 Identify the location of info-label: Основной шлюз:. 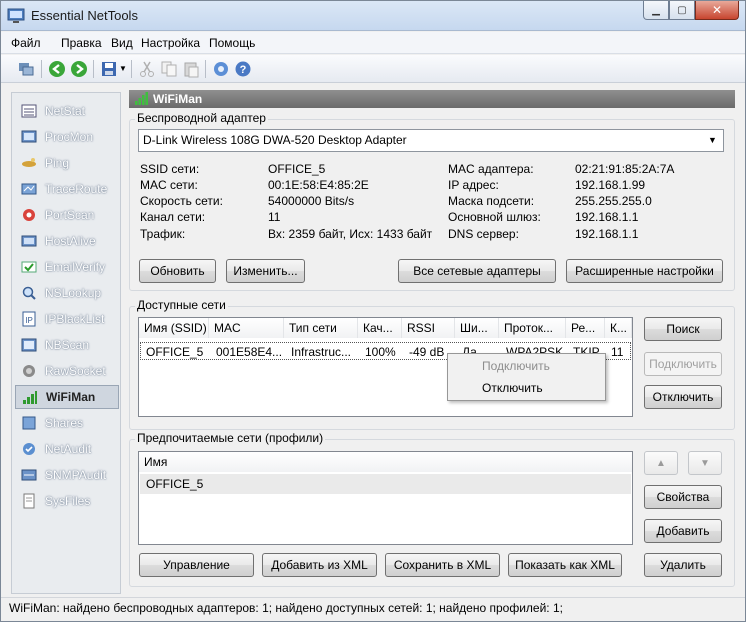
(494, 217).